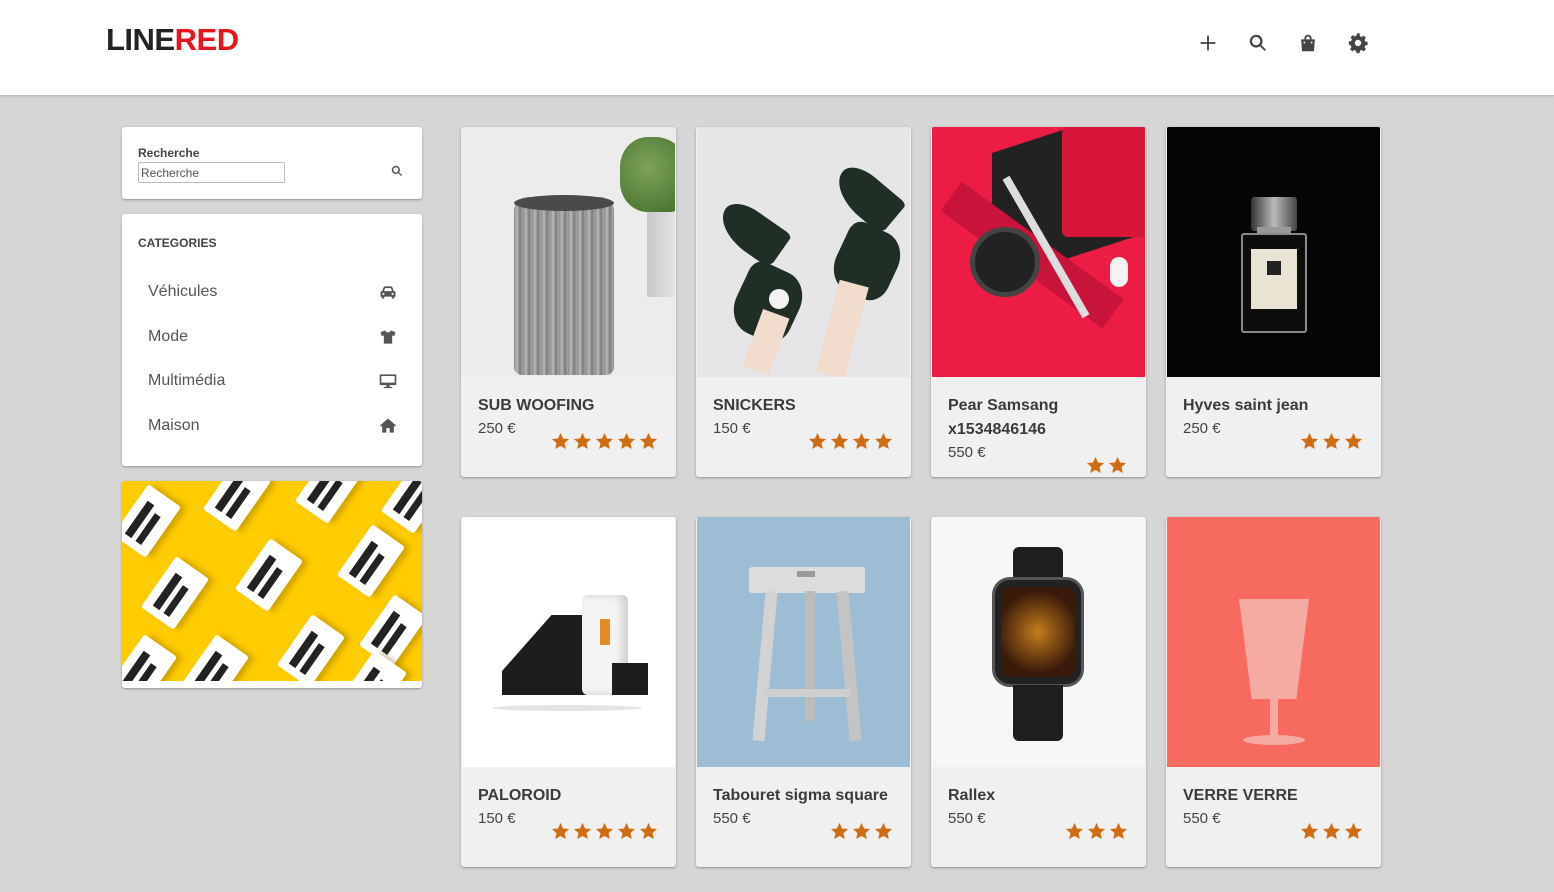 This screenshot has height=892, width=1554. What do you see at coordinates (174, 425) in the screenshot?
I see `category-label: Maison` at bounding box center [174, 425].